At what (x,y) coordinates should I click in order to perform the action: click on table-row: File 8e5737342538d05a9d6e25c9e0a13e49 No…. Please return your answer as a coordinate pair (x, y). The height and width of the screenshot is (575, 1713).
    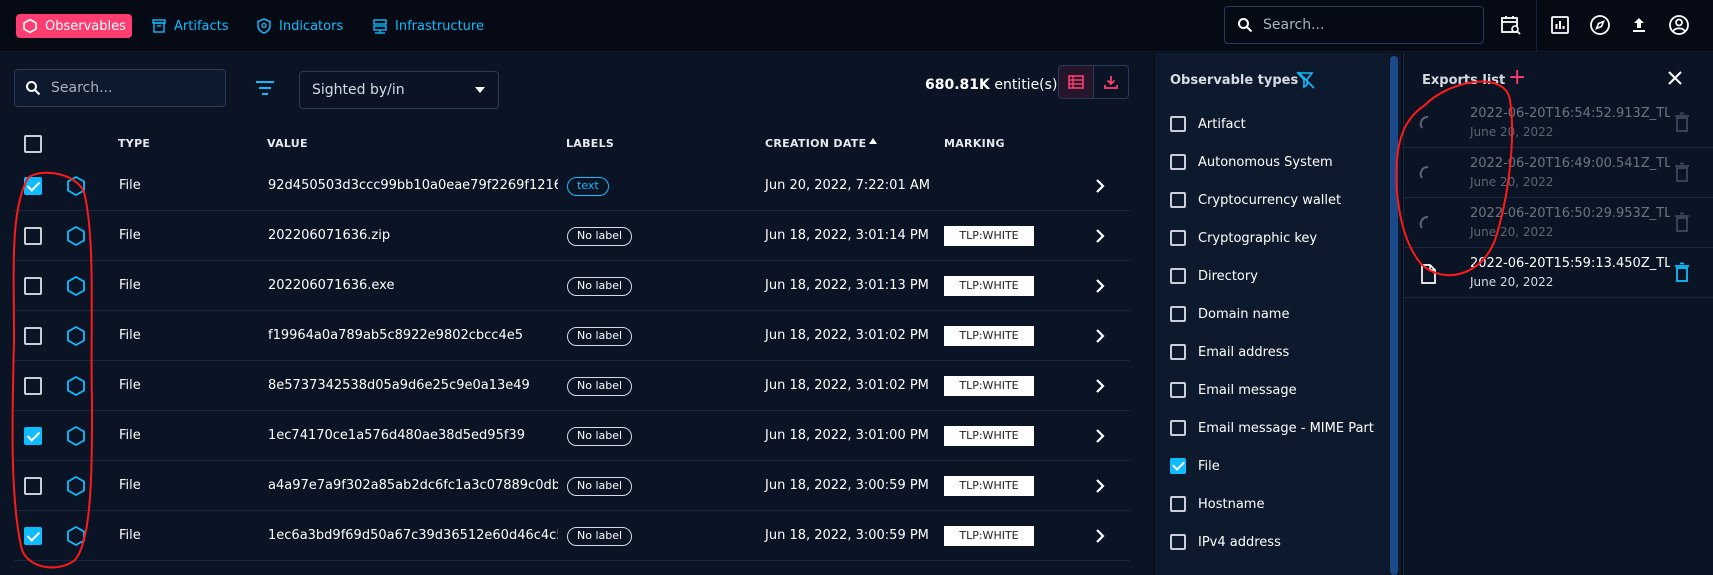
    Looking at the image, I should click on (572, 386).